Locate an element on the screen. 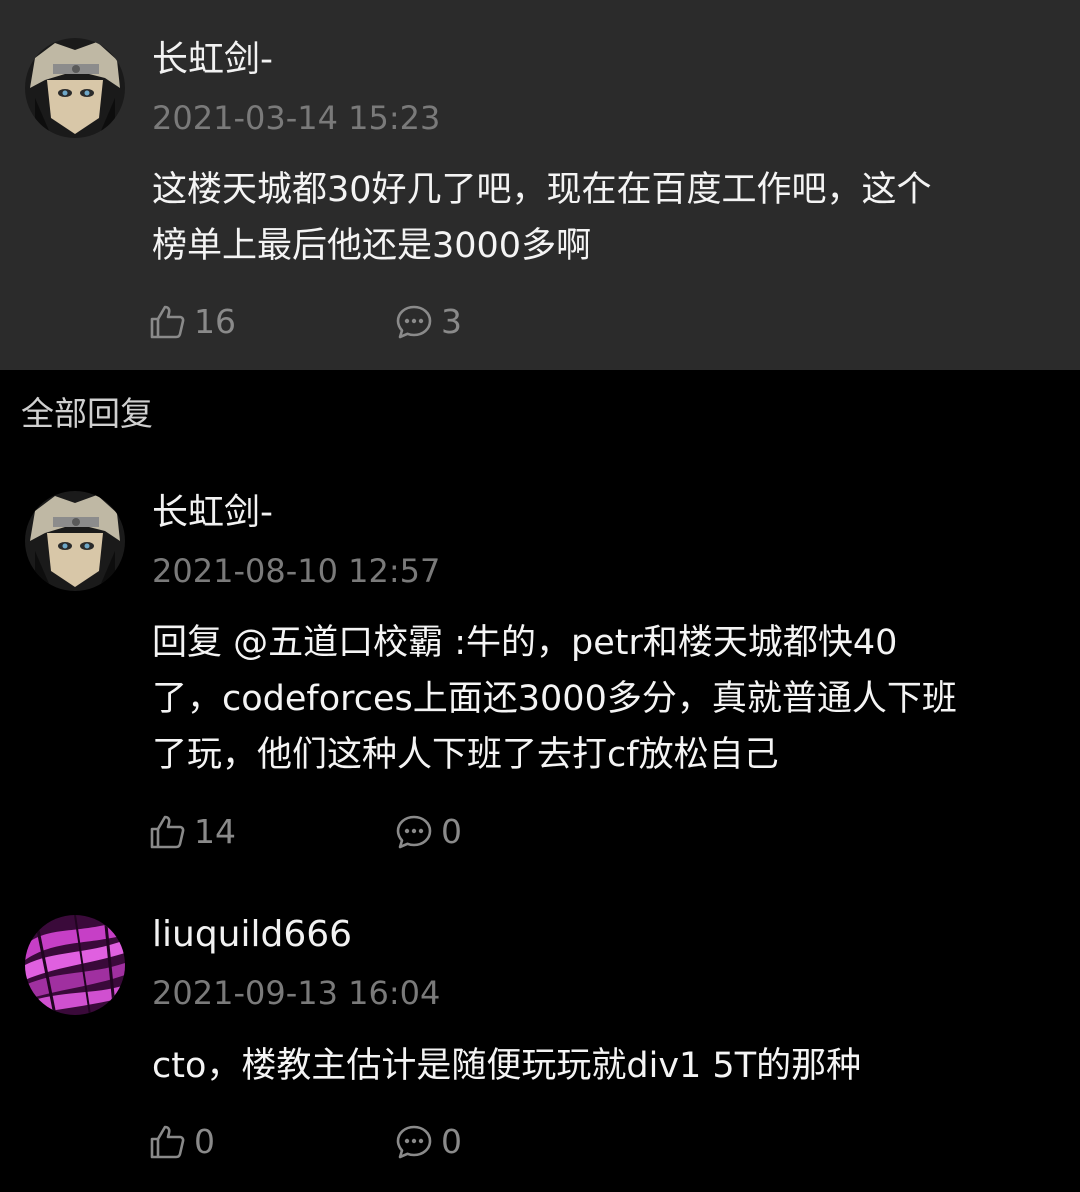 The height and width of the screenshot is (1192, 1080). comment-text-line: 榜单上最后他还是3000多啊 is located at coordinates (372, 246).